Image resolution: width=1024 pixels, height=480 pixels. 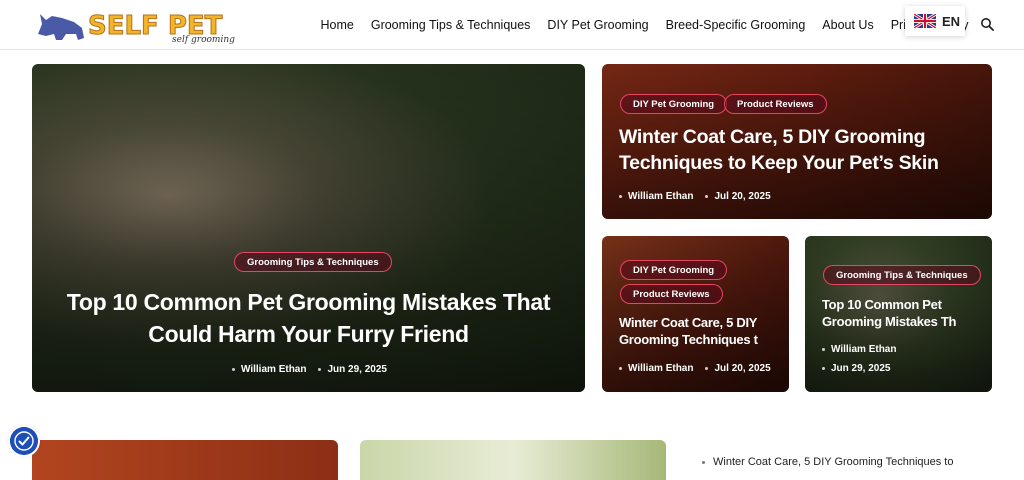 What do you see at coordinates (309, 369) in the screenshot?
I see `post-meta: William Ethan Jun 29, 2025` at bounding box center [309, 369].